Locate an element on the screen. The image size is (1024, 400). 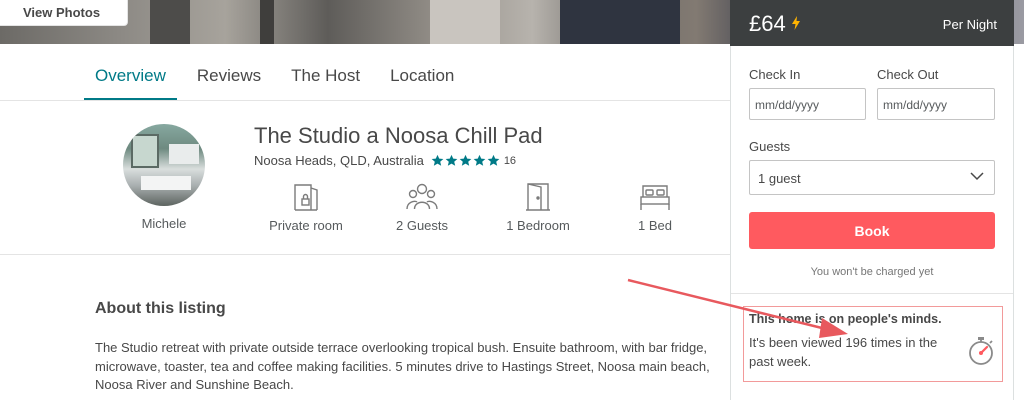
listing-tabs: Overview Reviews The Host Location is located at coordinates (284, 83).